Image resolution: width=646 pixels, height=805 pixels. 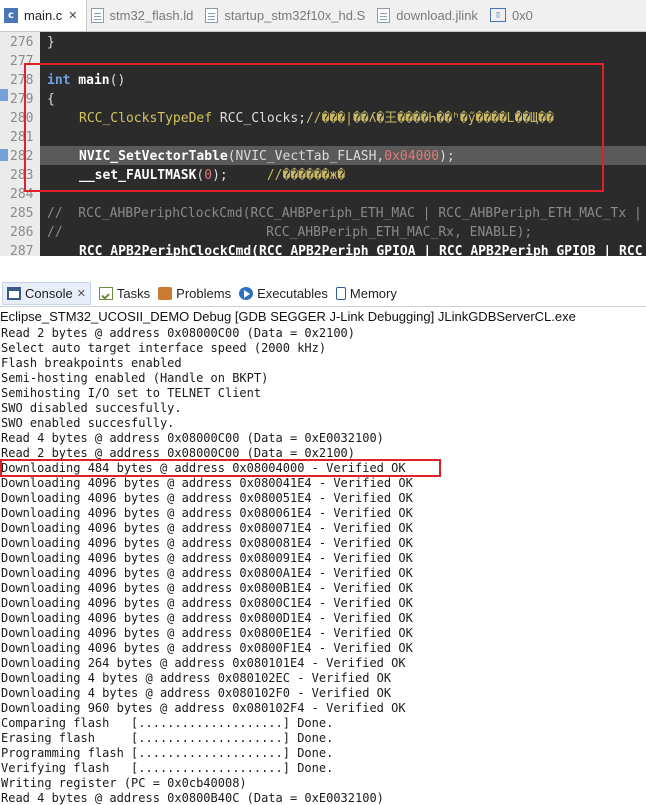 I want to click on tab-tasks: Tasks, so click(x=124, y=293).